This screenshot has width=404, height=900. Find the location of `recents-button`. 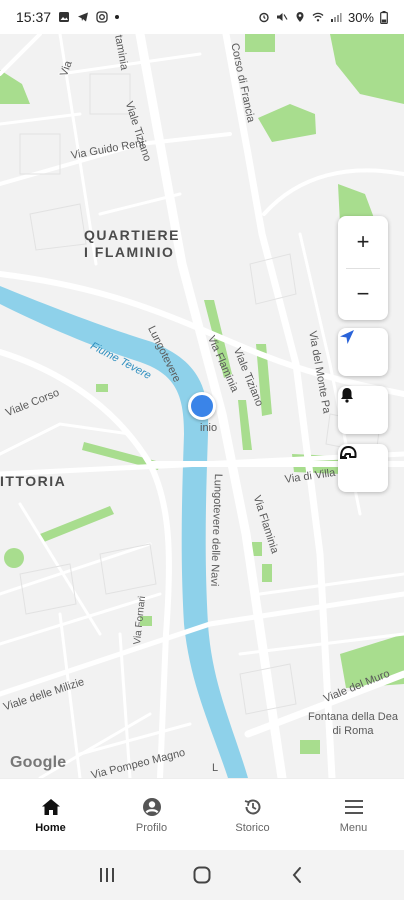

recents-button is located at coordinates (107, 875).